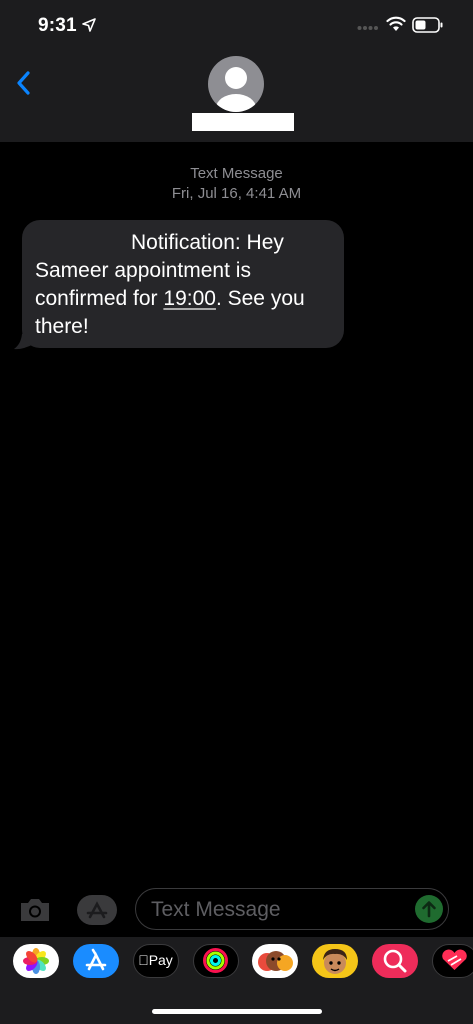 This screenshot has height=1024, width=473. Describe the element at coordinates (396, 23) in the screenshot. I see `wifi-icon` at that location.